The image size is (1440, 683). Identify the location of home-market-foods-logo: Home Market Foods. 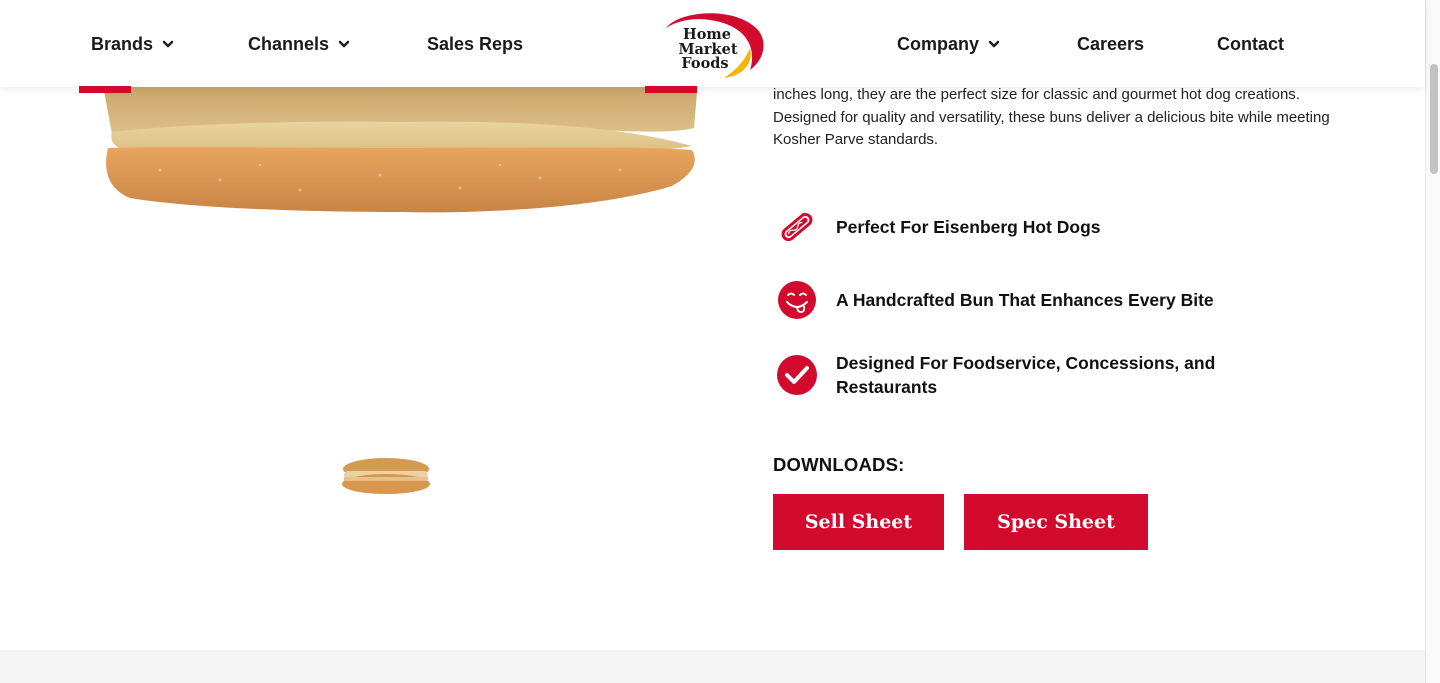
(713, 44).